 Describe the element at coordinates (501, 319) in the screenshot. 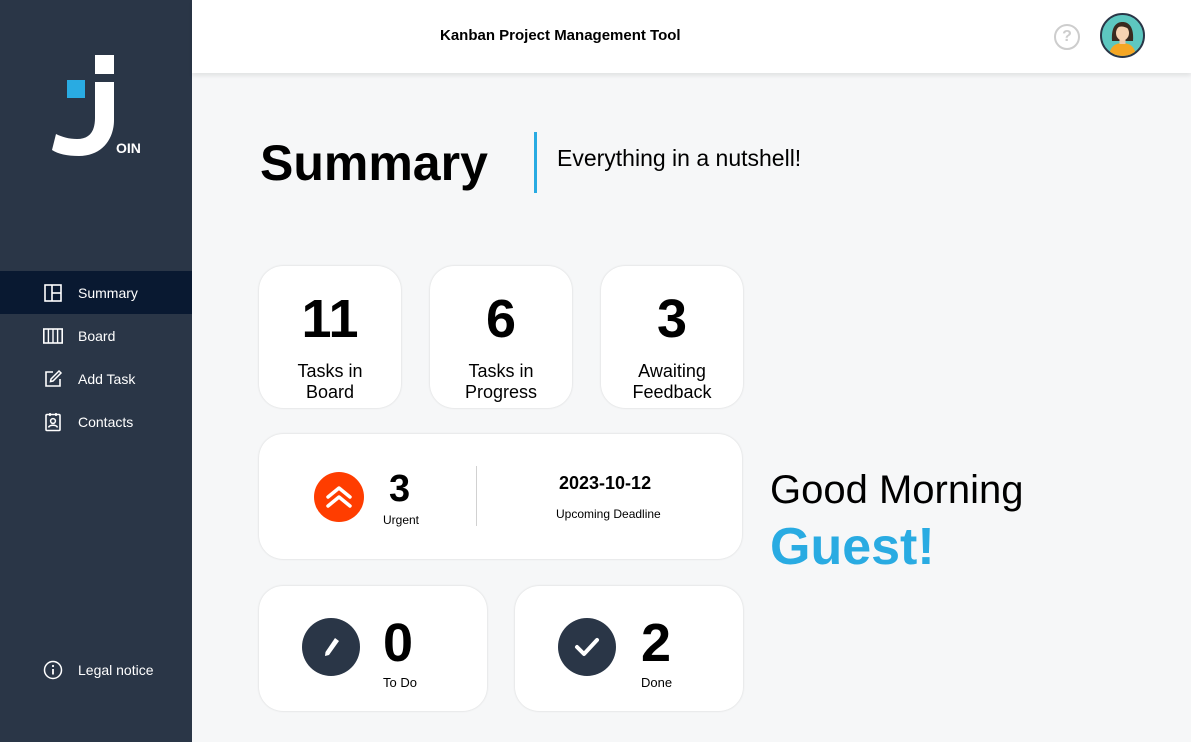

I see `stat-value: 6` at that location.